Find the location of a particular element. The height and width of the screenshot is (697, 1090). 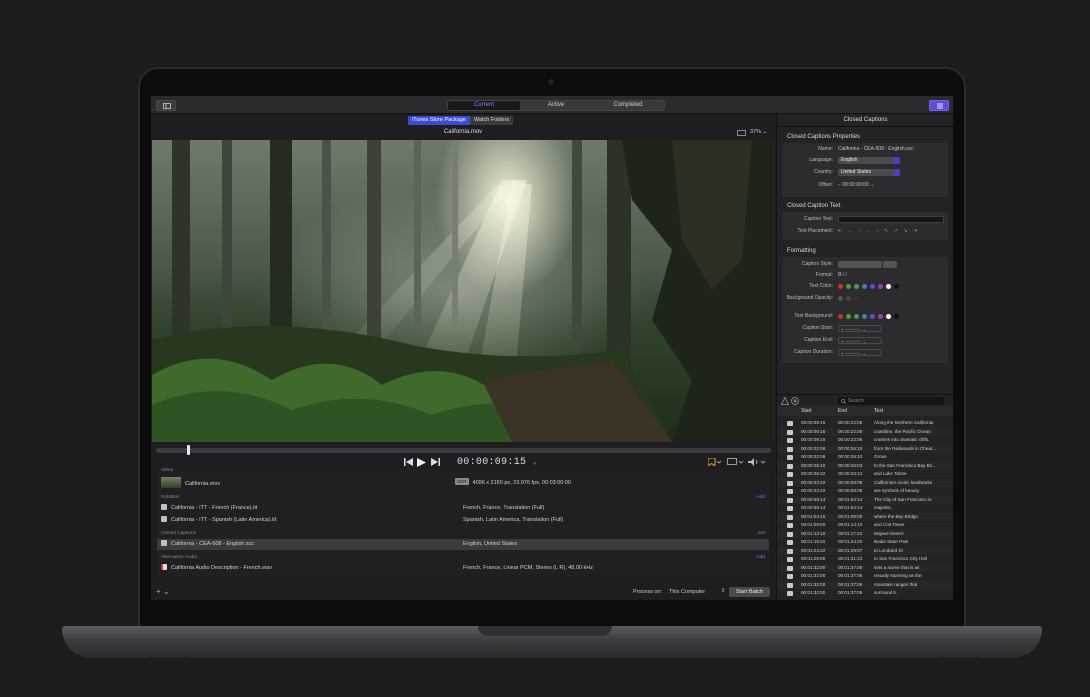

tab-active: Active is located at coordinates (556, 105).